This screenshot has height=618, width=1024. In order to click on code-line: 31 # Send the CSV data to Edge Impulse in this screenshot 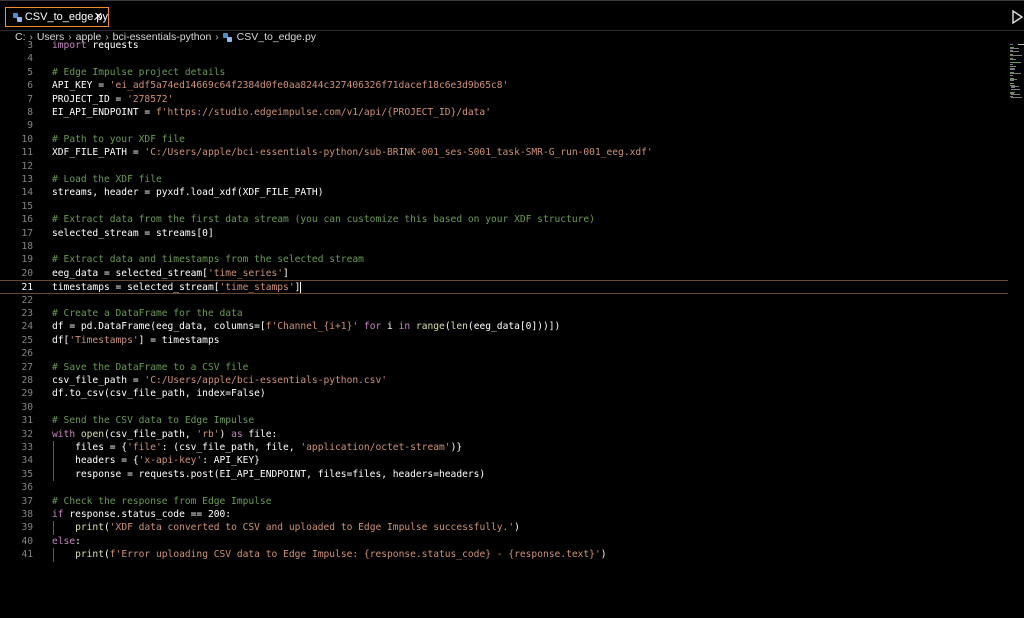, I will do `click(504, 420)`.